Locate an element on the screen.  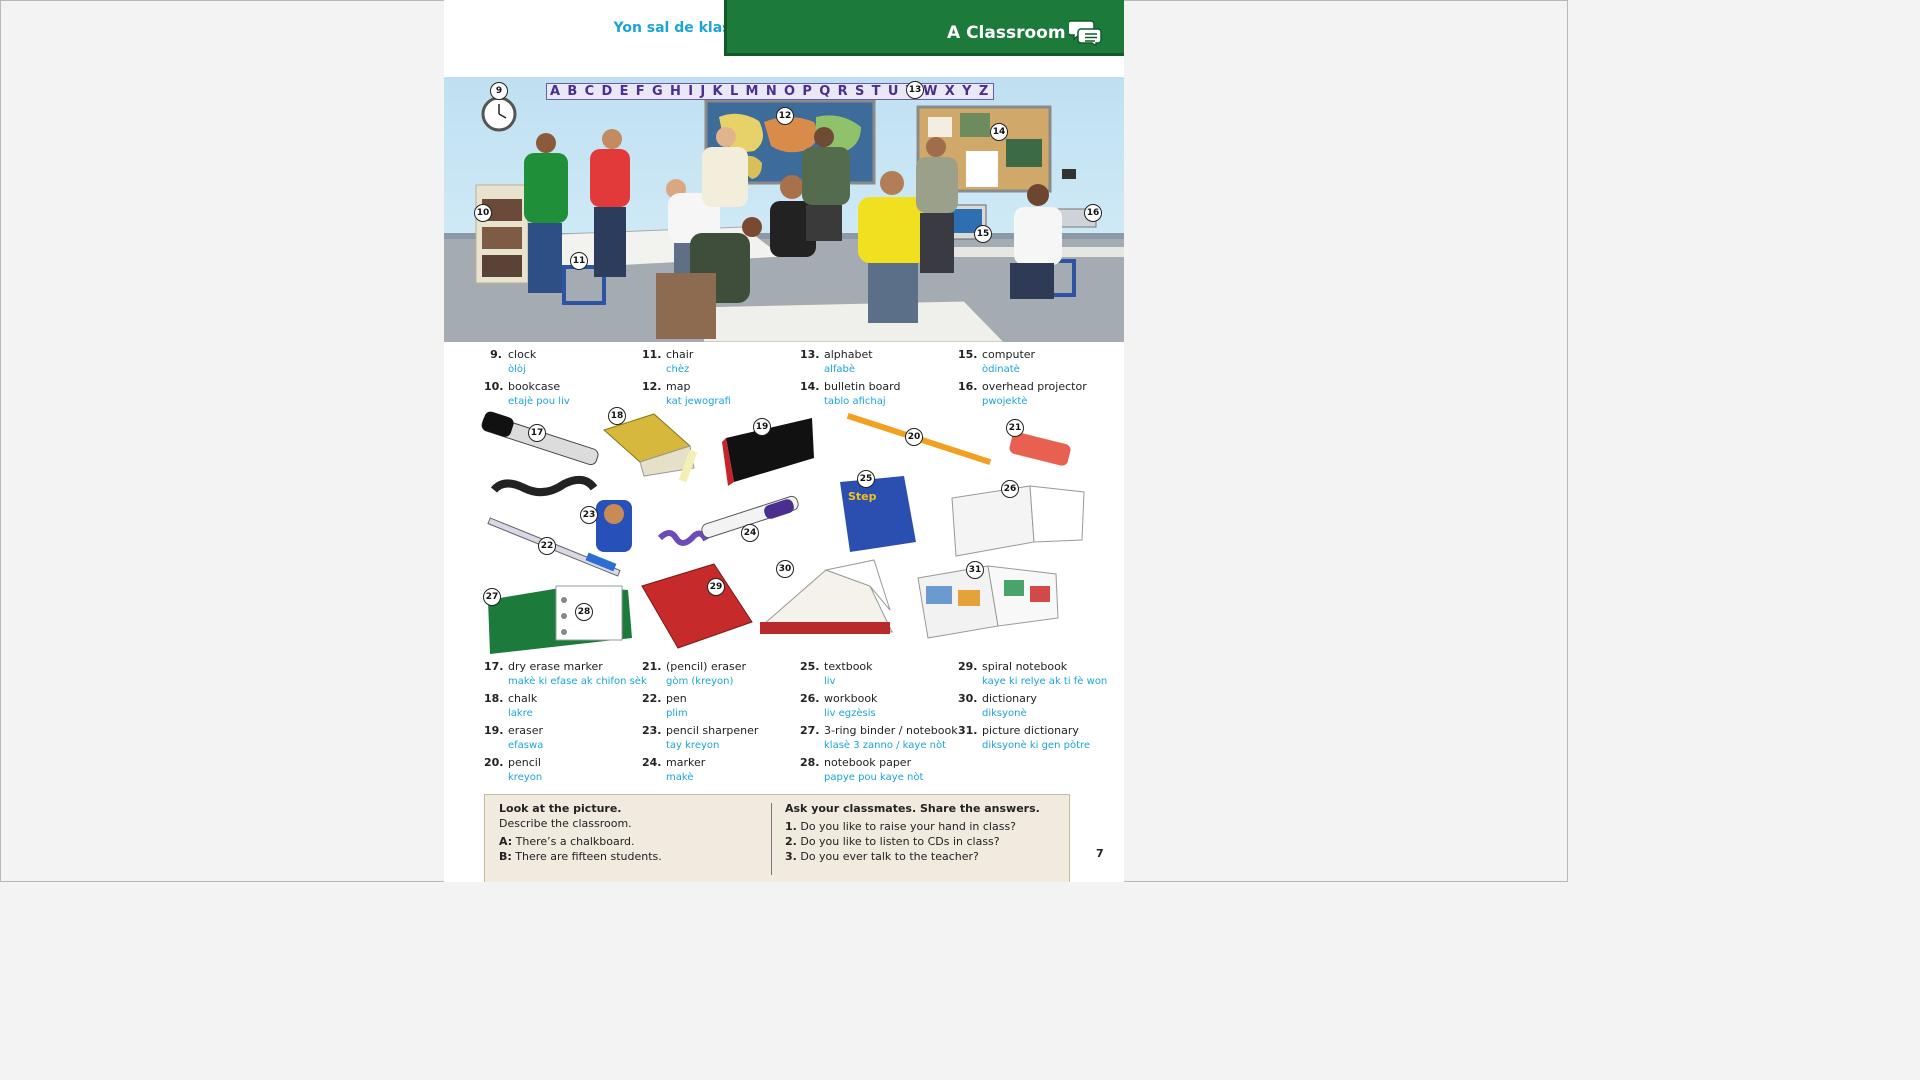
dry-erase-marker-image is located at coordinates (540, 454).